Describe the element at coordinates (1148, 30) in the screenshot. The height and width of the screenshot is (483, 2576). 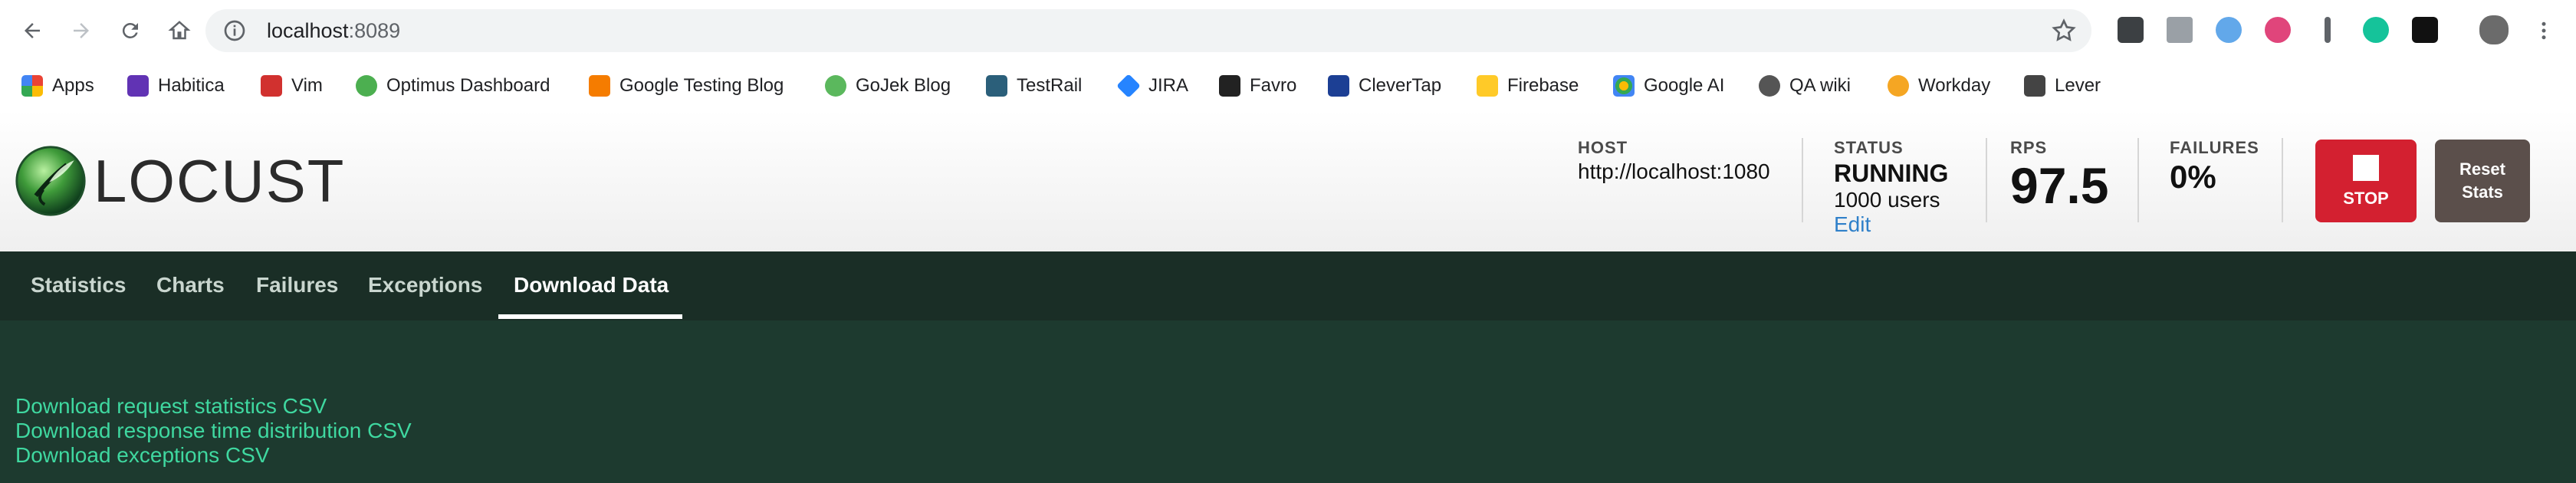
I see `address-bar: localhost:8089` at that location.